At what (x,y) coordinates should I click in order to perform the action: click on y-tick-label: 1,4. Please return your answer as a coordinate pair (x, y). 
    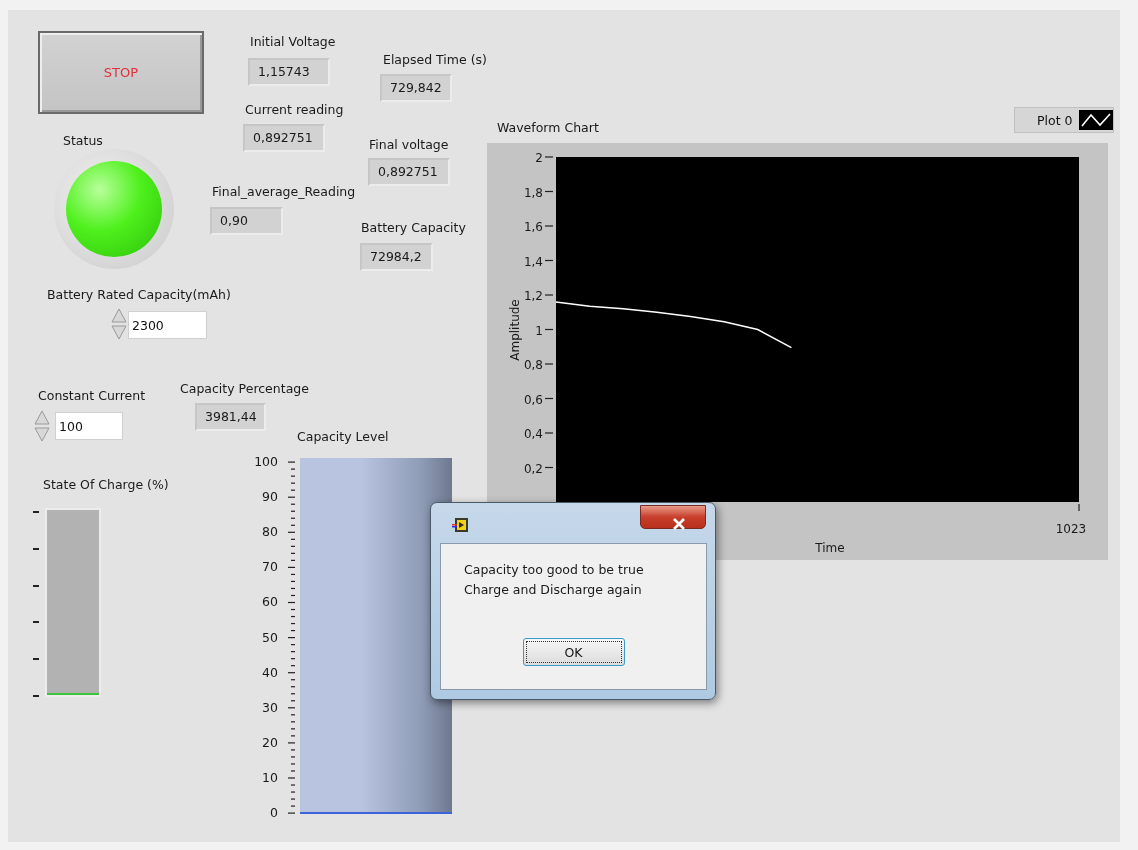
    Looking at the image, I should click on (533, 261).